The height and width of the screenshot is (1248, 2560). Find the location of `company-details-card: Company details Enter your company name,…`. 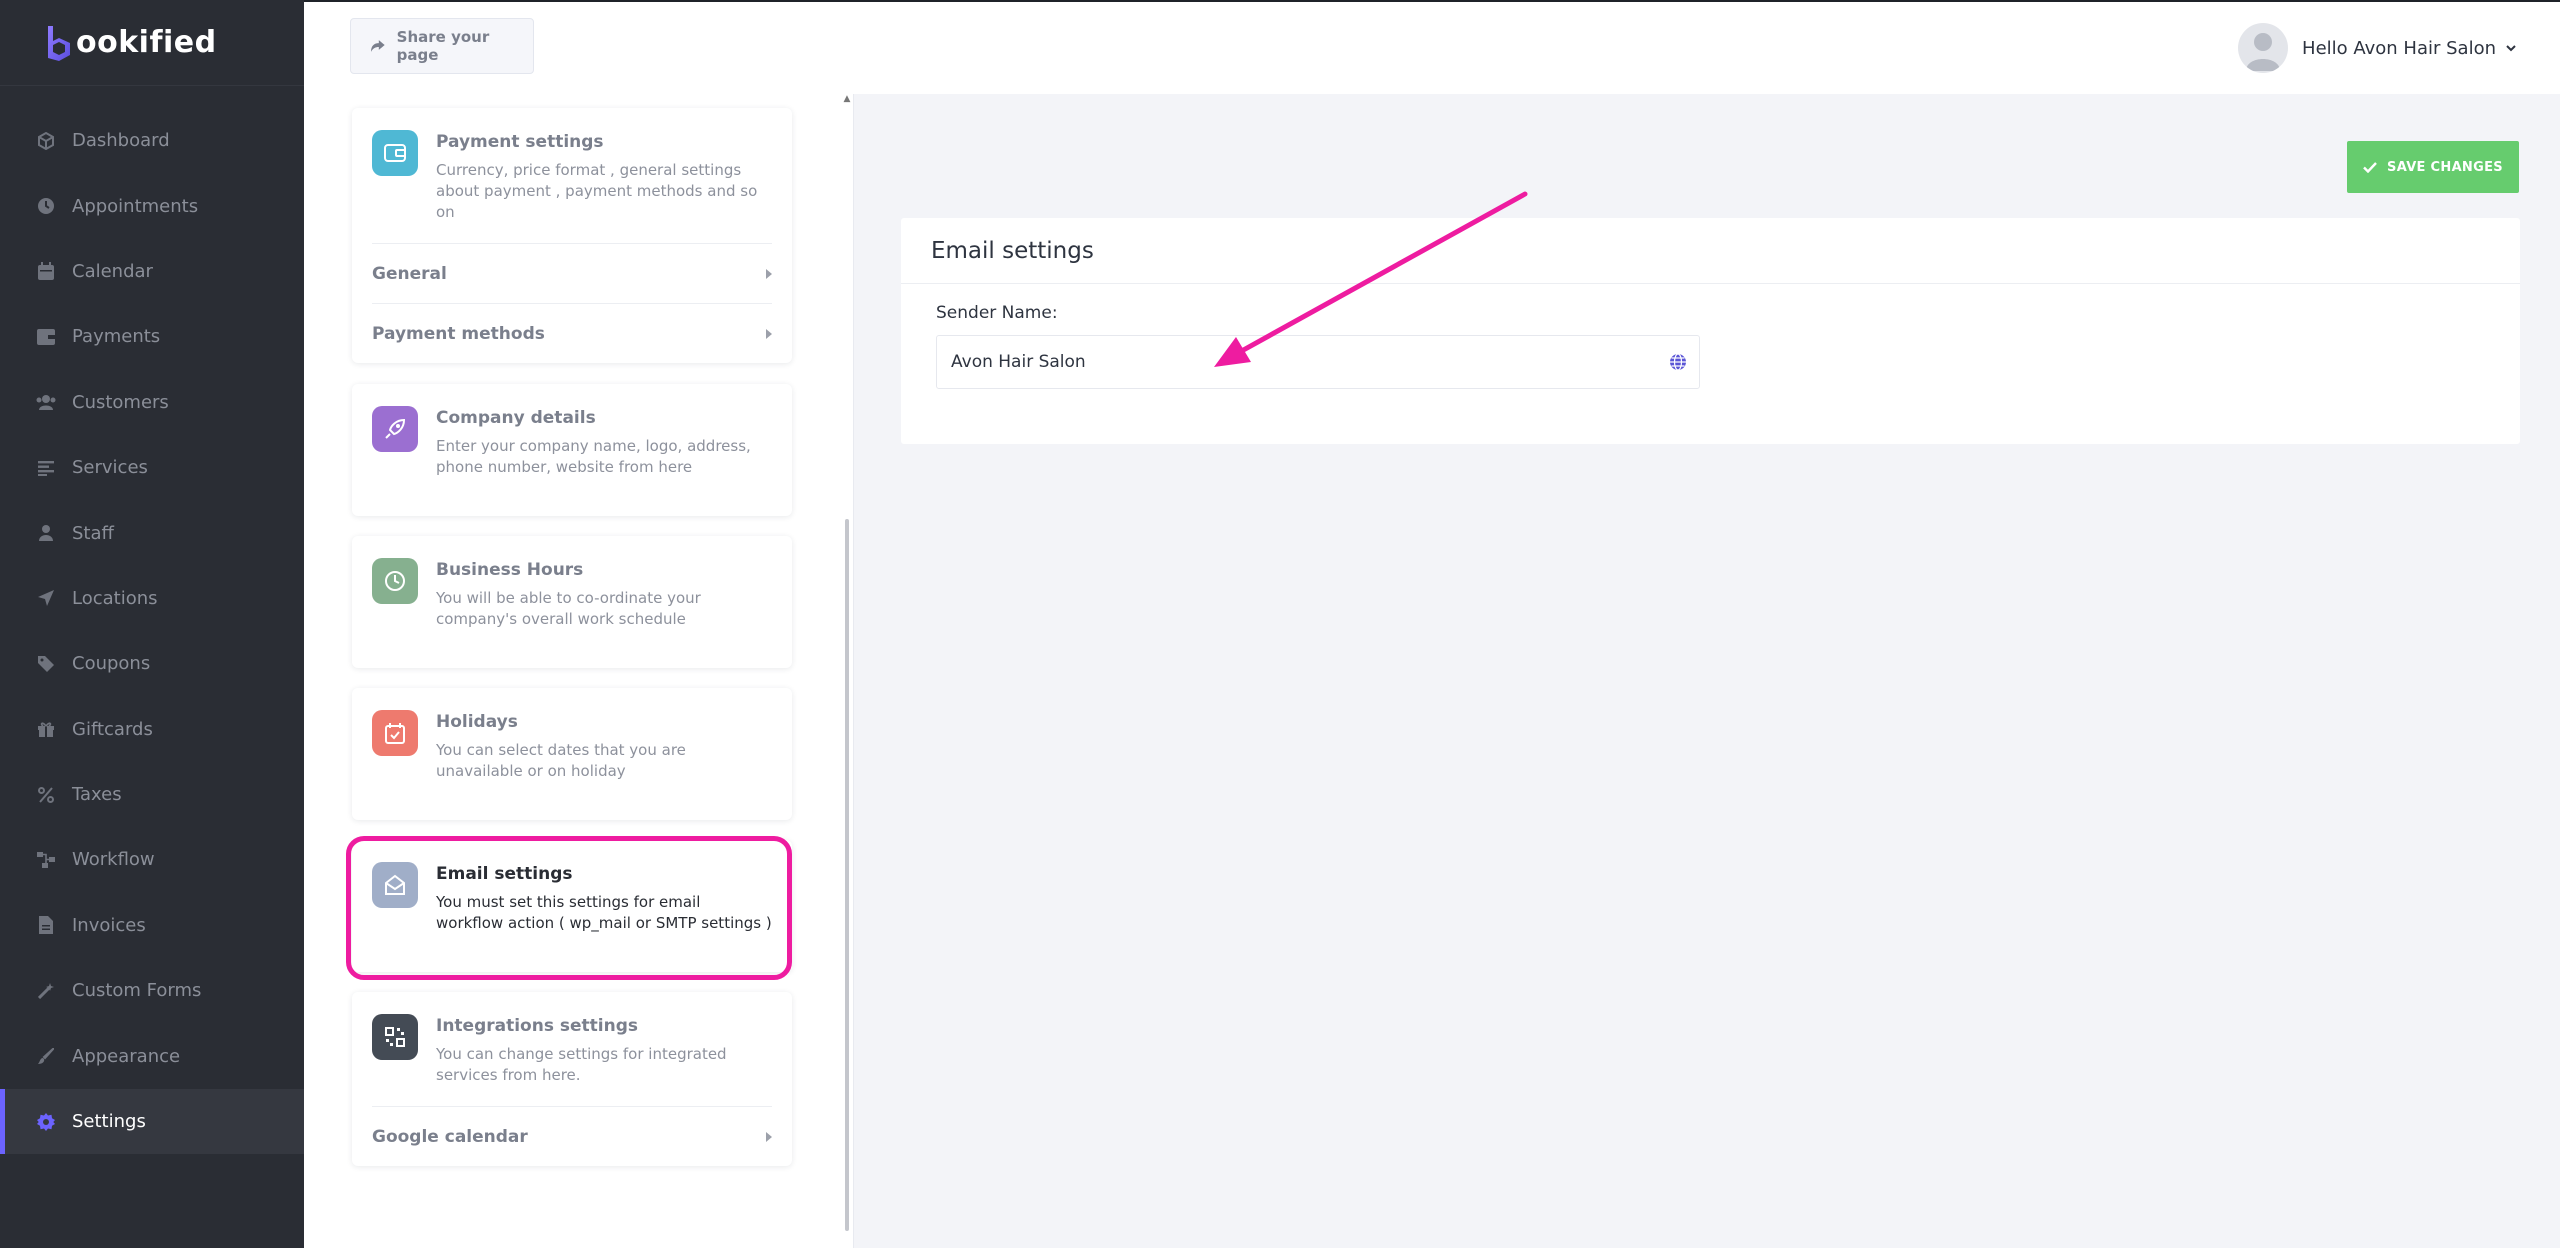

company-details-card: Company details Enter your company name,… is located at coordinates (572, 450).